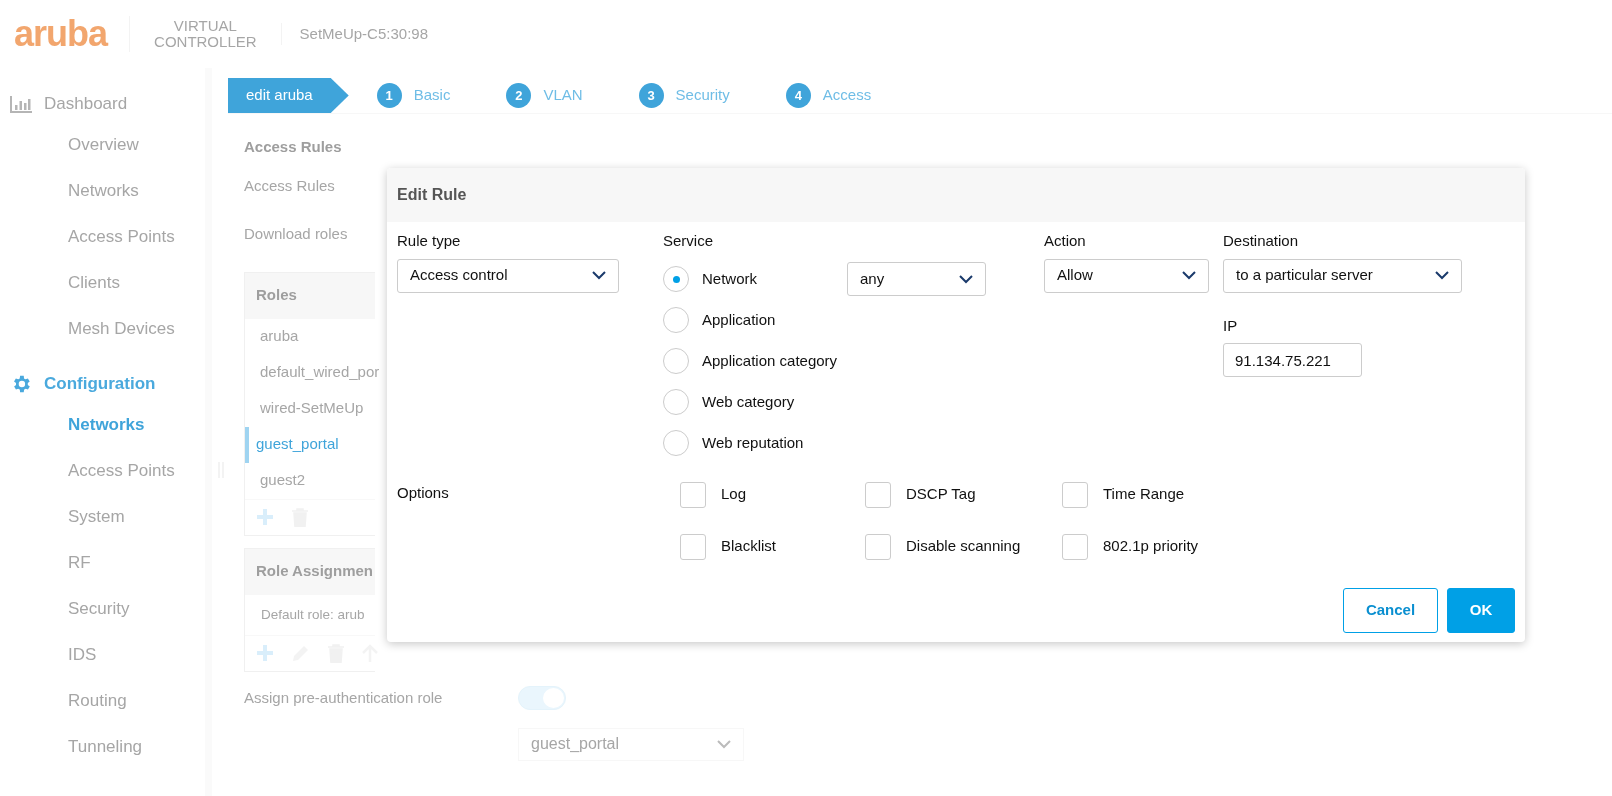 The image size is (1612, 796). What do you see at coordinates (651, 95) in the screenshot?
I see `step-number: 3` at bounding box center [651, 95].